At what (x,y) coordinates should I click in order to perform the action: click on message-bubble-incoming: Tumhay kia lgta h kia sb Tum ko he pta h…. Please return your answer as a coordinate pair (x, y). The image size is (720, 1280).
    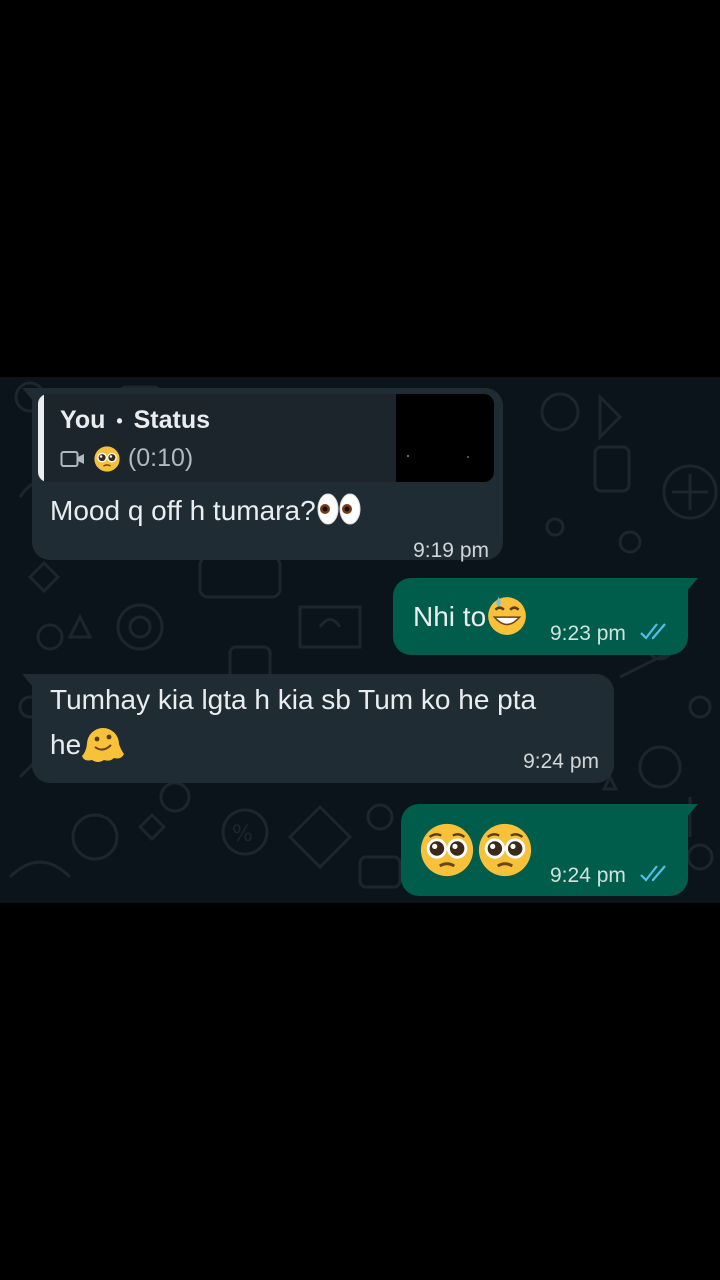
    Looking at the image, I should click on (318, 728).